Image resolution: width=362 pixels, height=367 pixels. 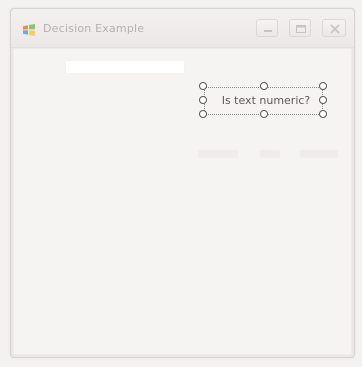 I want to click on window-title: Decision Example, so click(x=94, y=28).